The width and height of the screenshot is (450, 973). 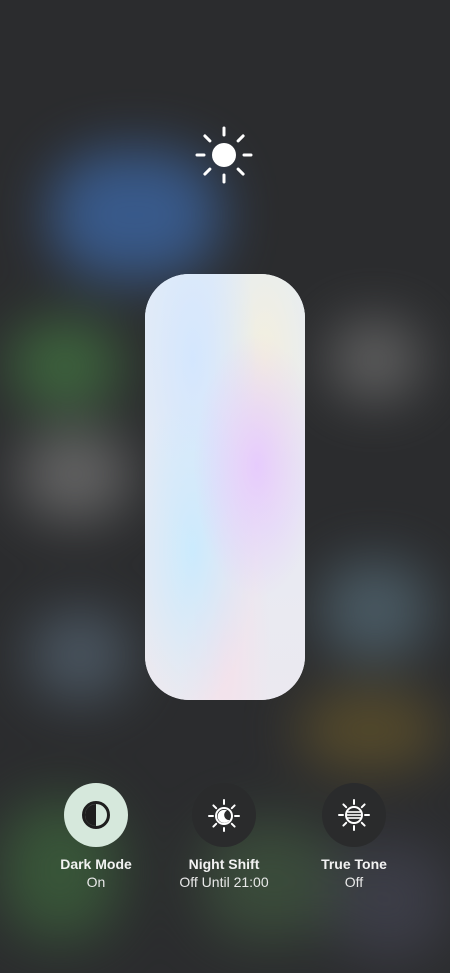 I want to click on true-tone-toggle: True Tone Off, so click(x=354, y=837).